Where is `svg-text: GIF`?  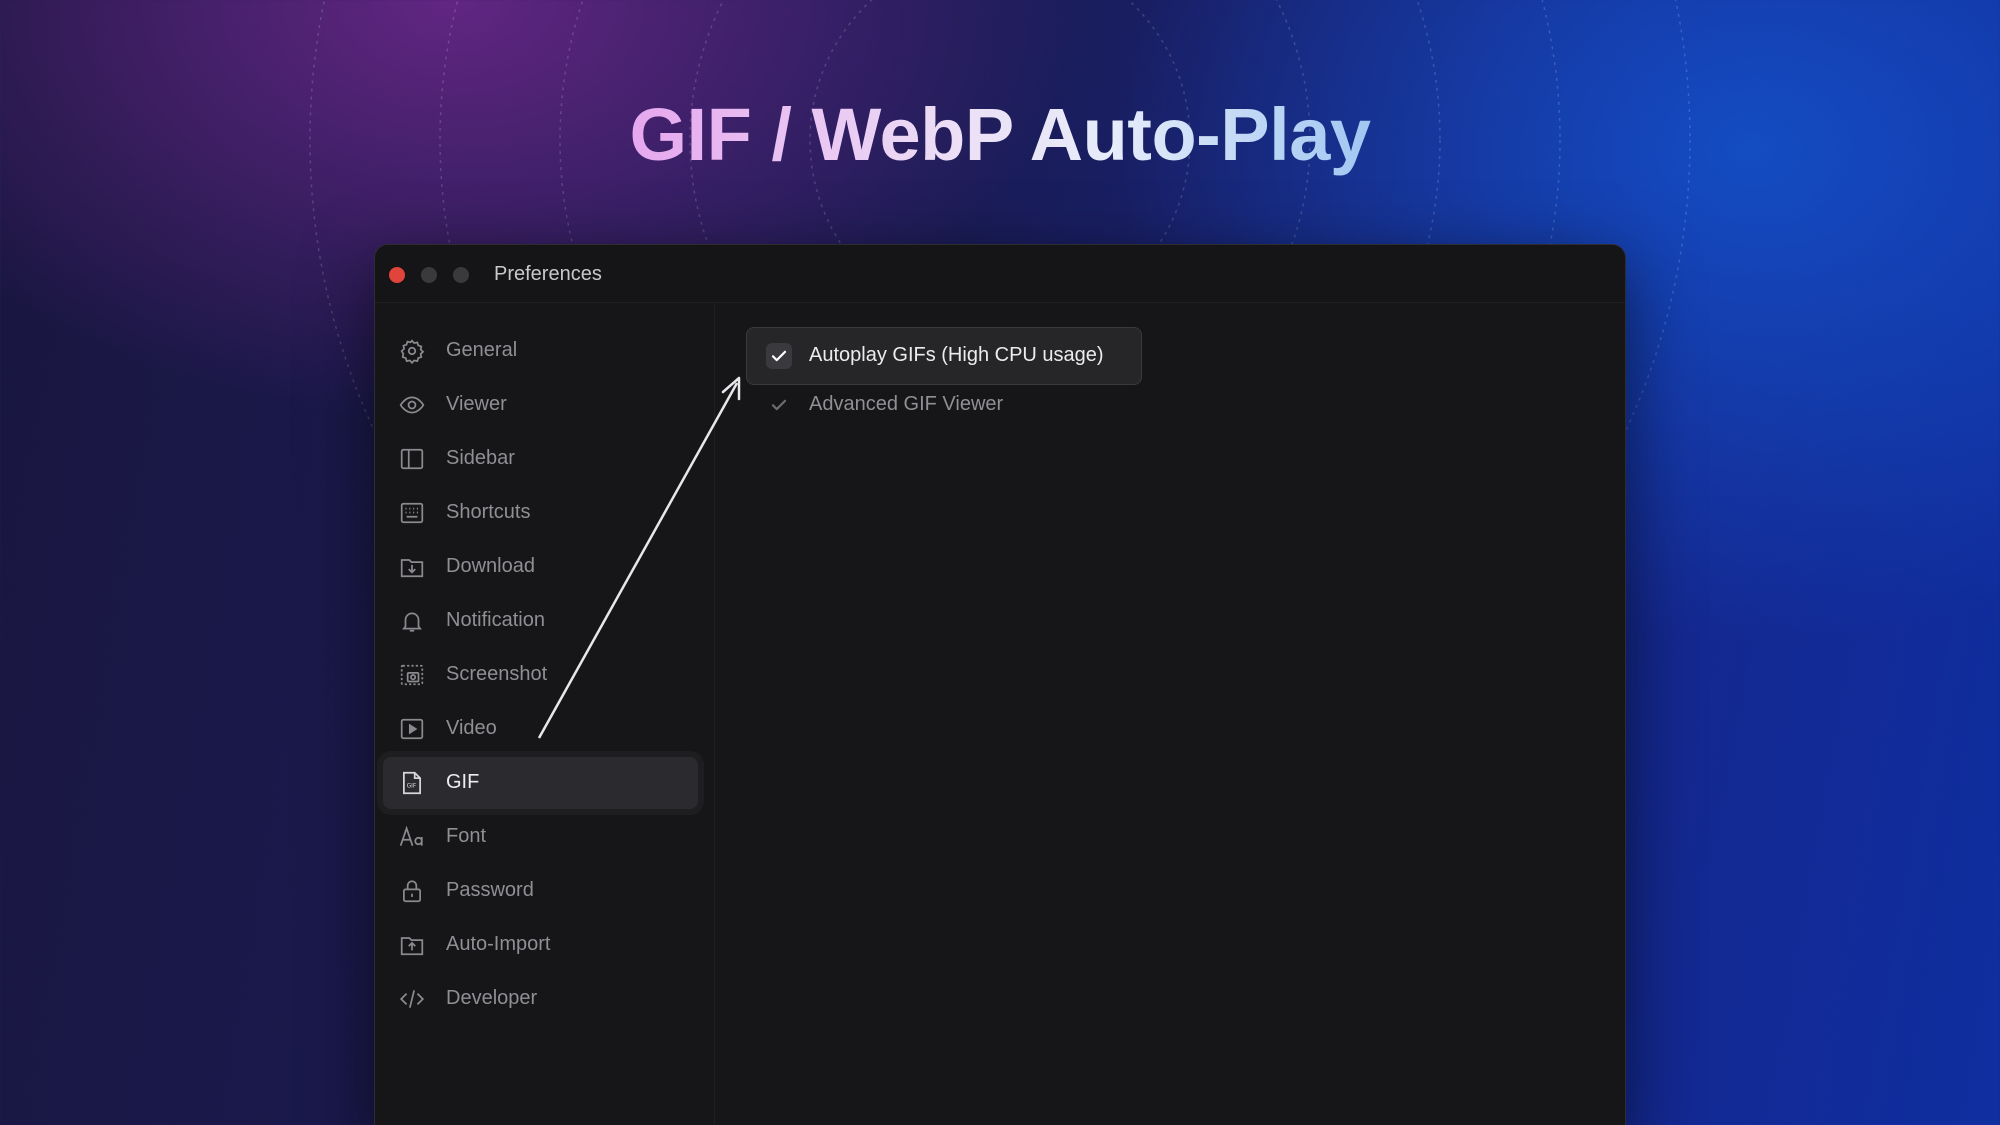
svg-text: GIF is located at coordinates (412, 785).